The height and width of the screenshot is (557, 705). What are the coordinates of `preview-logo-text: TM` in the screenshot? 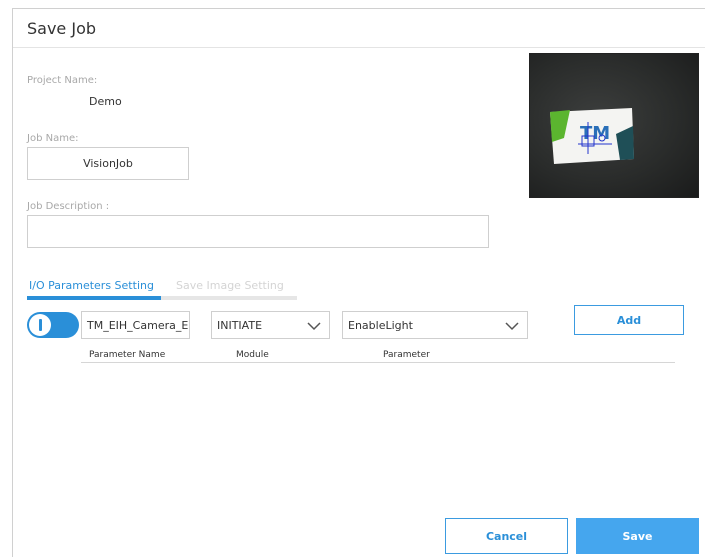 It's located at (595, 133).